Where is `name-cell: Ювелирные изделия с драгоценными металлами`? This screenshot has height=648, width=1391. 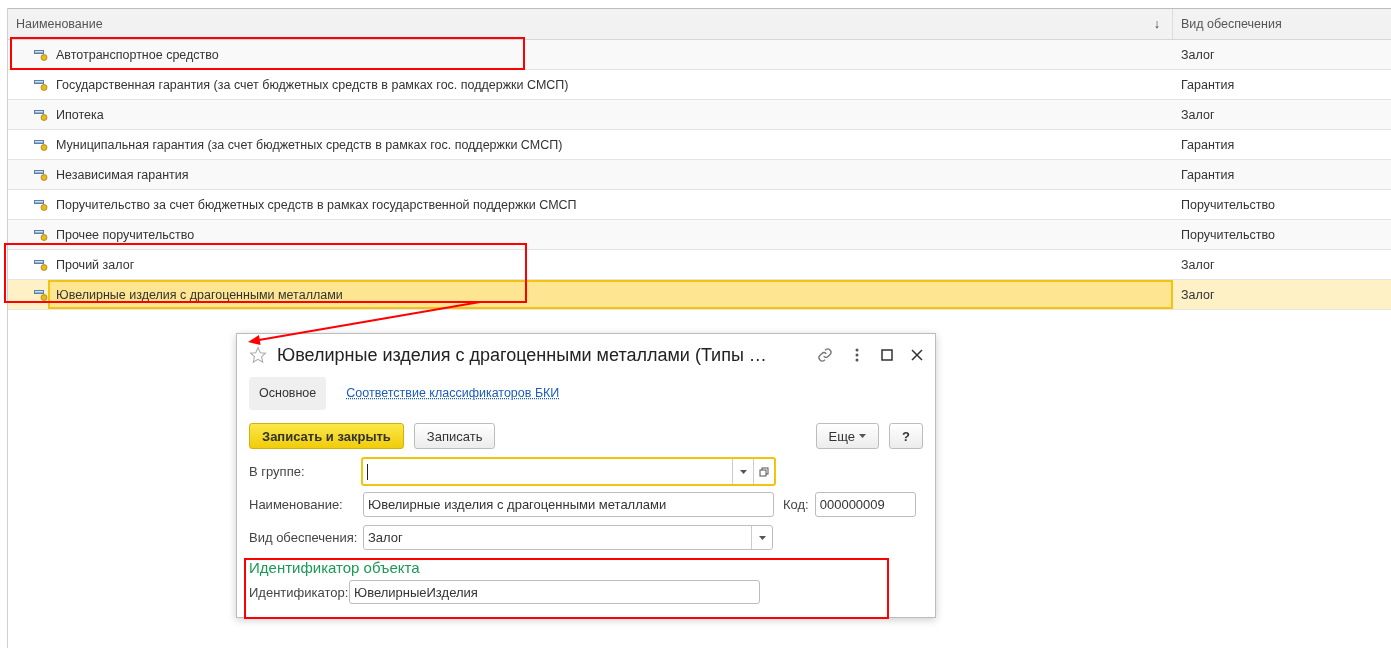 name-cell: Ювелирные изделия с драгоценными металлами is located at coordinates (610, 294).